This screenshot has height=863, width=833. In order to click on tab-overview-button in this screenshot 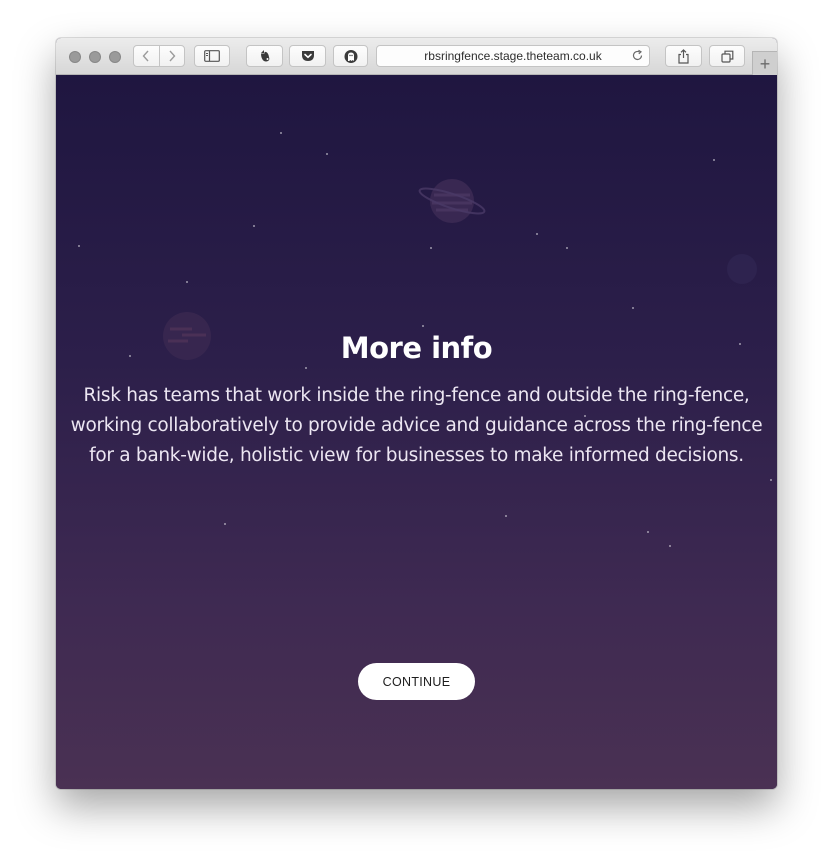, I will do `click(727, 56)`.